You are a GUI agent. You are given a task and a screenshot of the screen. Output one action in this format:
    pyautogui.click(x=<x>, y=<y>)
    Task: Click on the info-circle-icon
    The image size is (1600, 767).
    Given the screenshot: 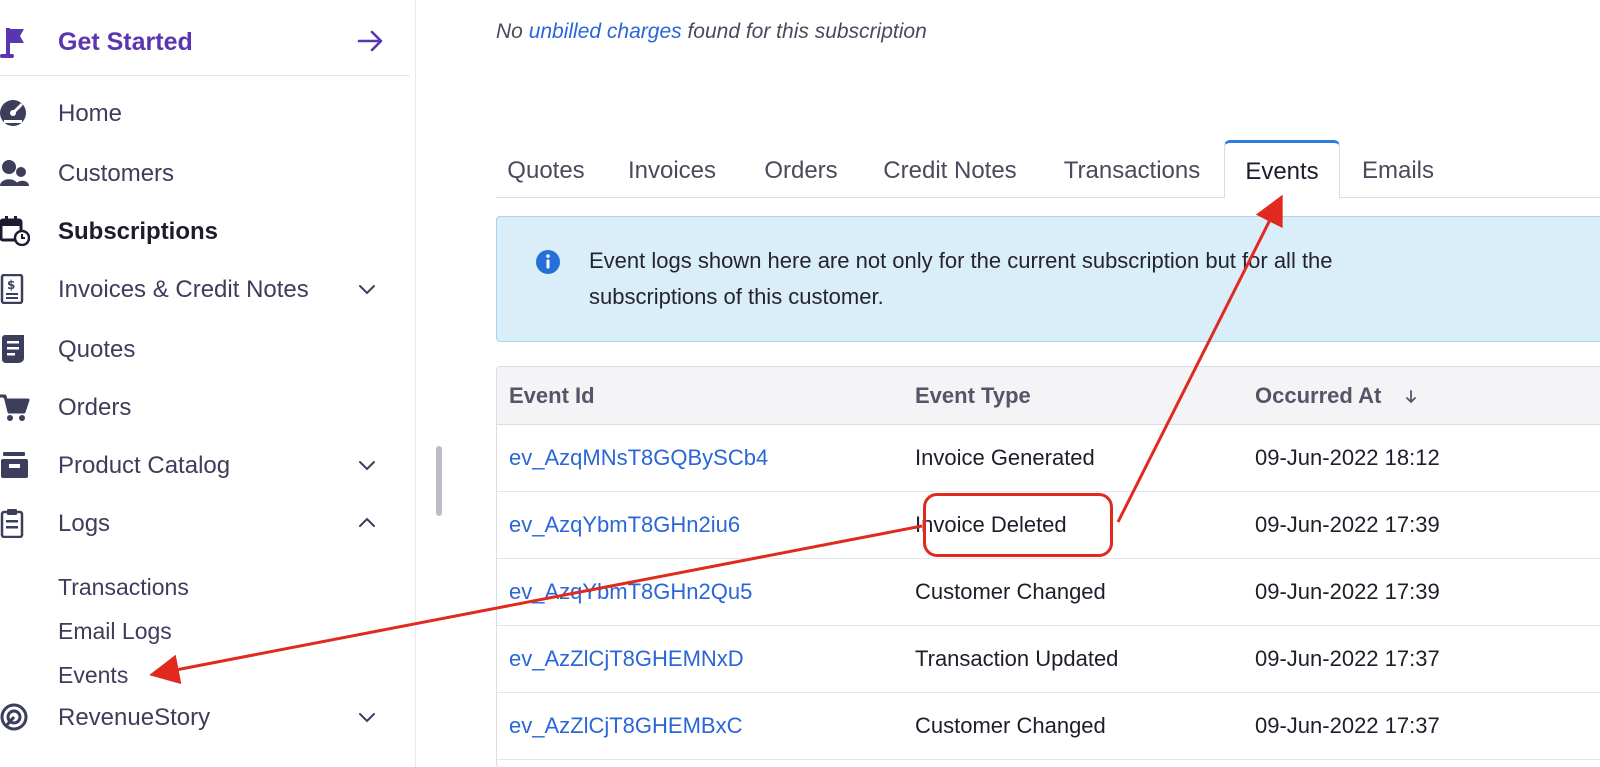 What is the action you would take?
    pyautogui.click(x=548, y=262)
    